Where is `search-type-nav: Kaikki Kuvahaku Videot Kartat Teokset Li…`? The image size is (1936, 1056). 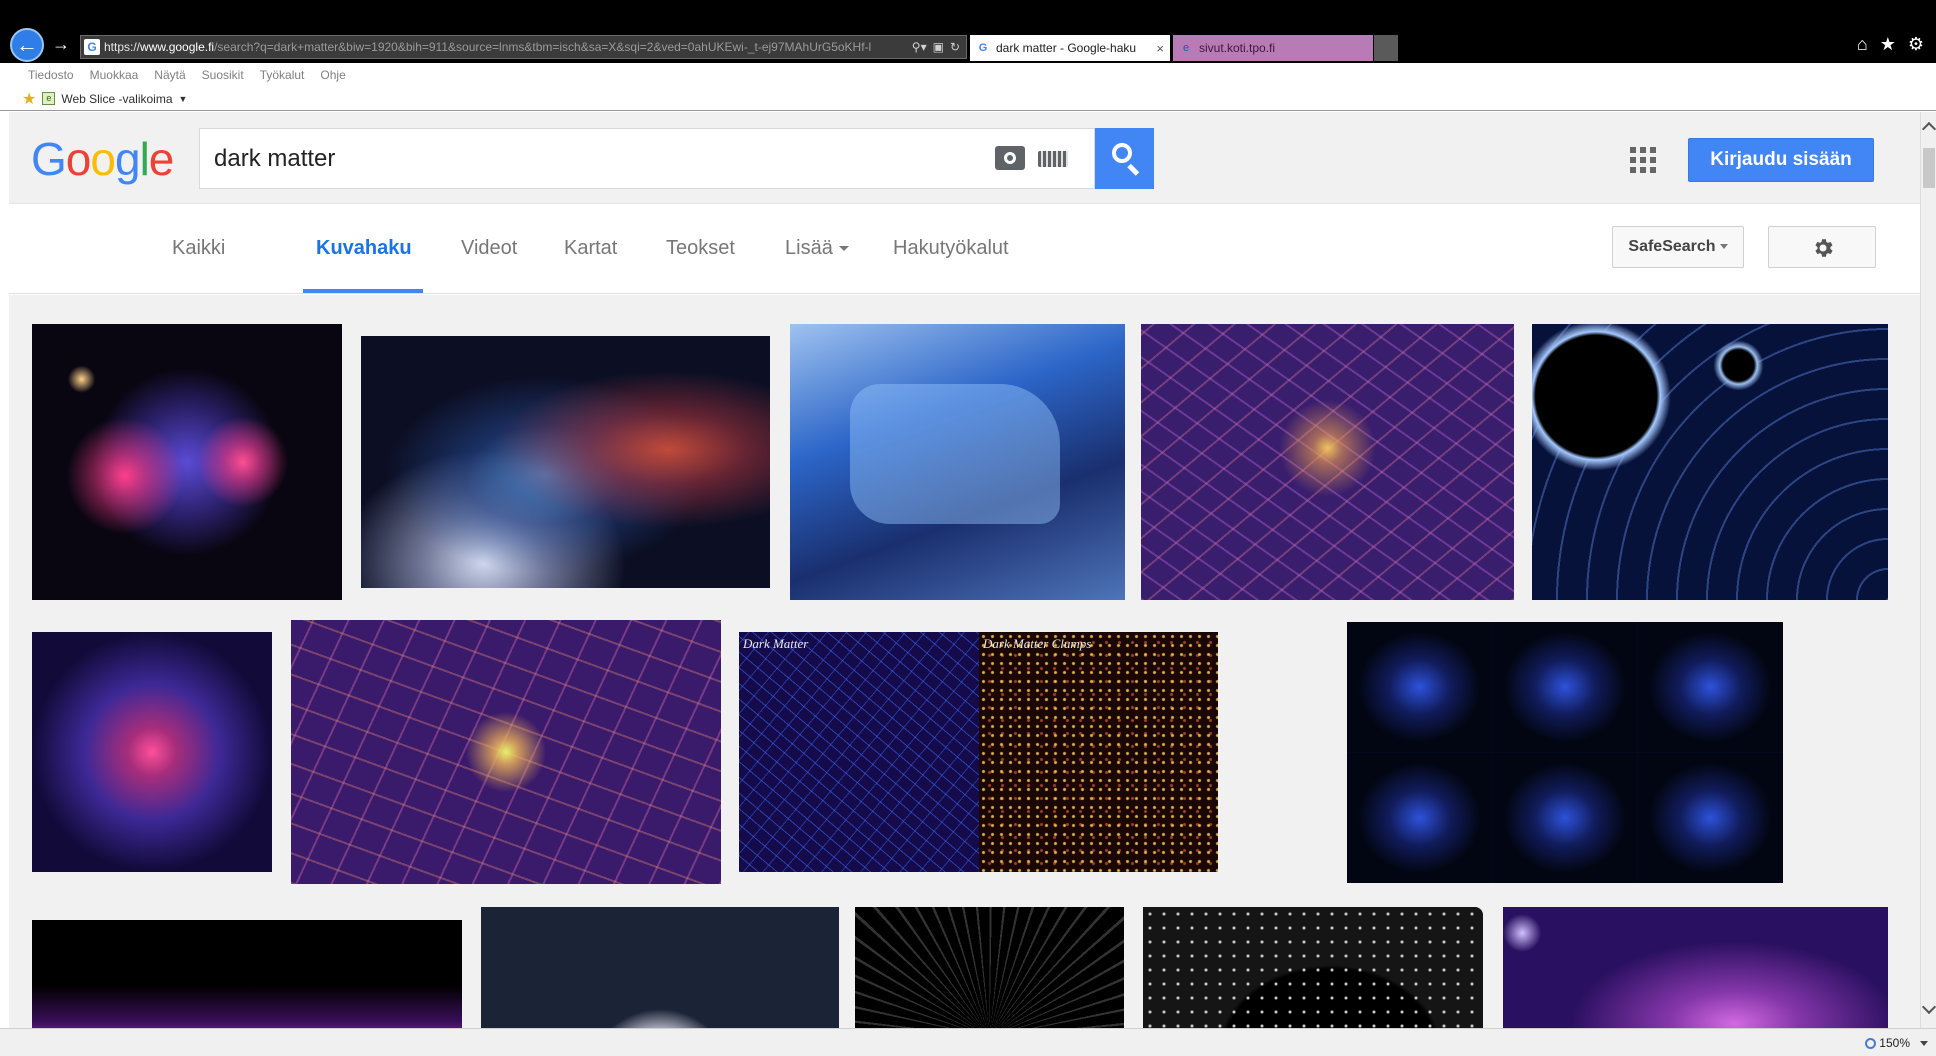 search-type-nav: Kaikki Kuvahaku Videot Kartat Teokset Li… is located at coordinates (964, 249).